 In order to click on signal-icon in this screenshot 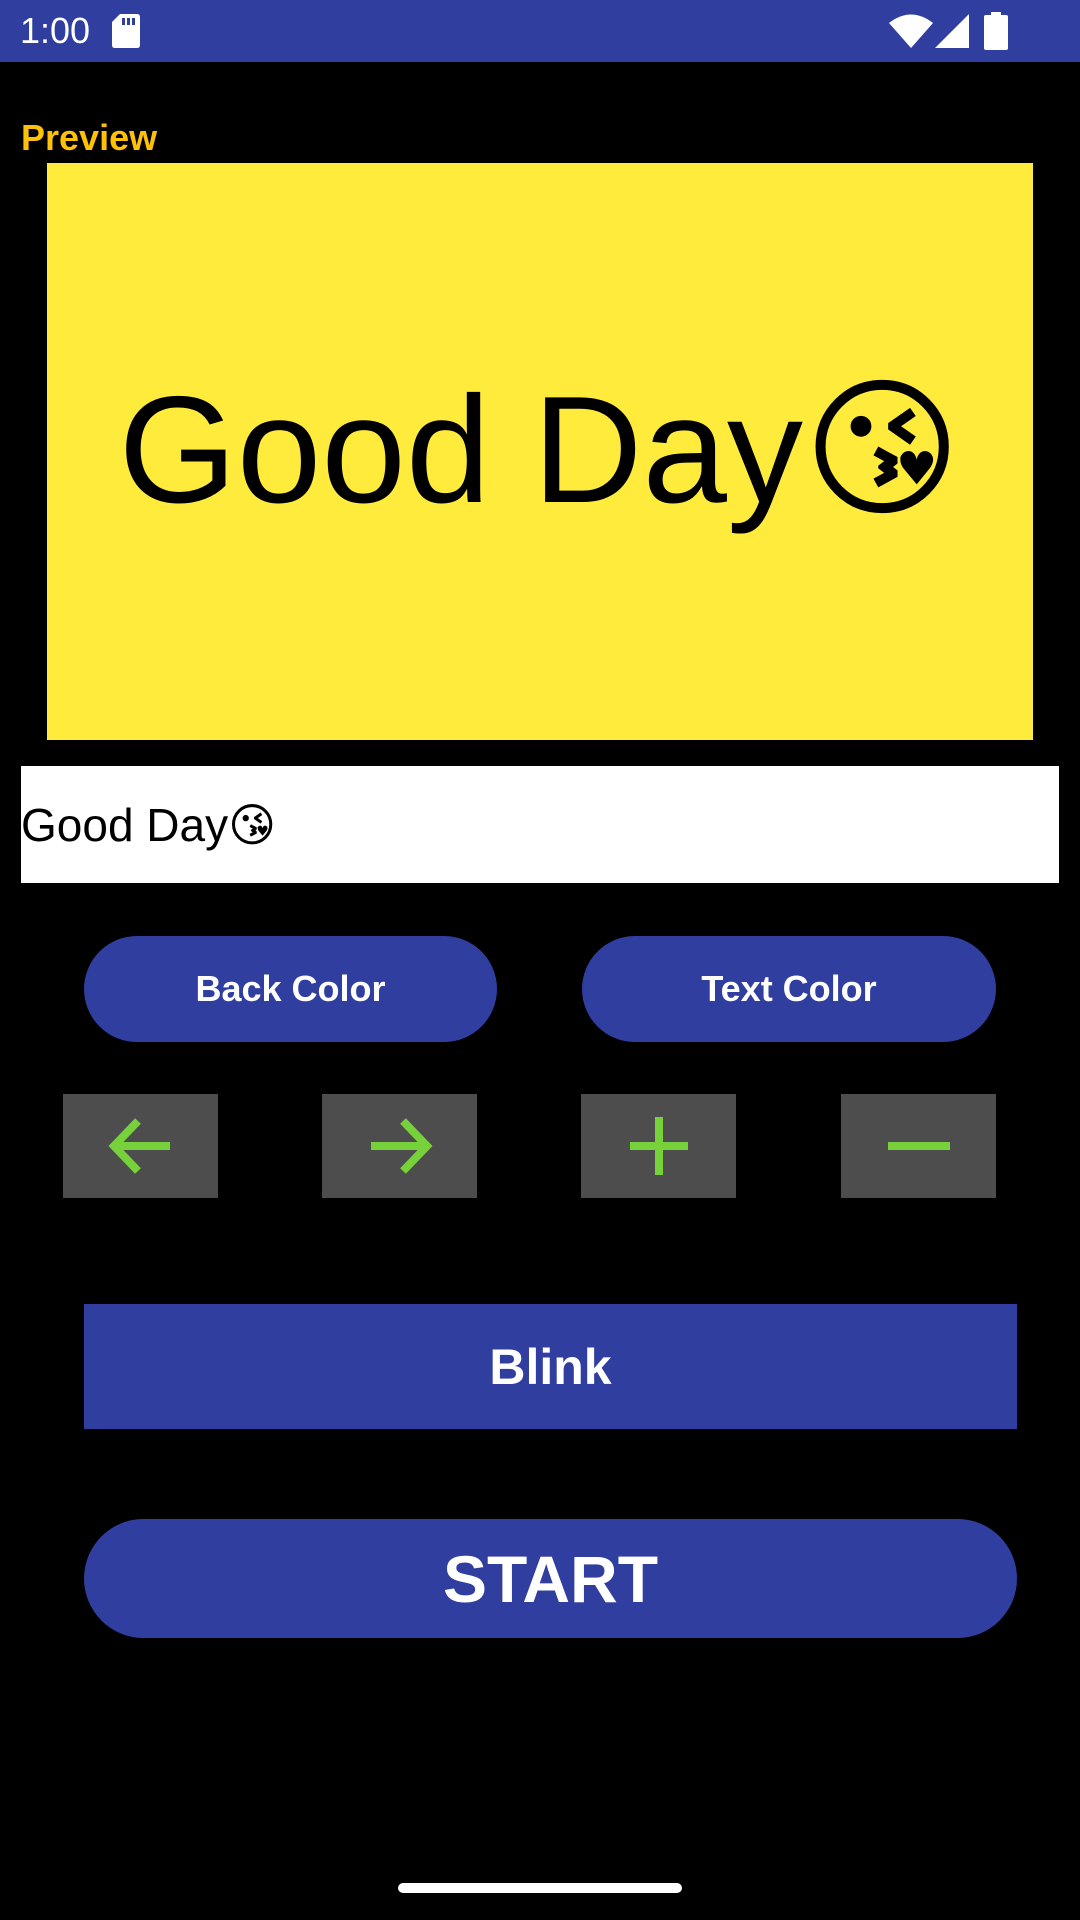, I will do `click(952, 31)`.